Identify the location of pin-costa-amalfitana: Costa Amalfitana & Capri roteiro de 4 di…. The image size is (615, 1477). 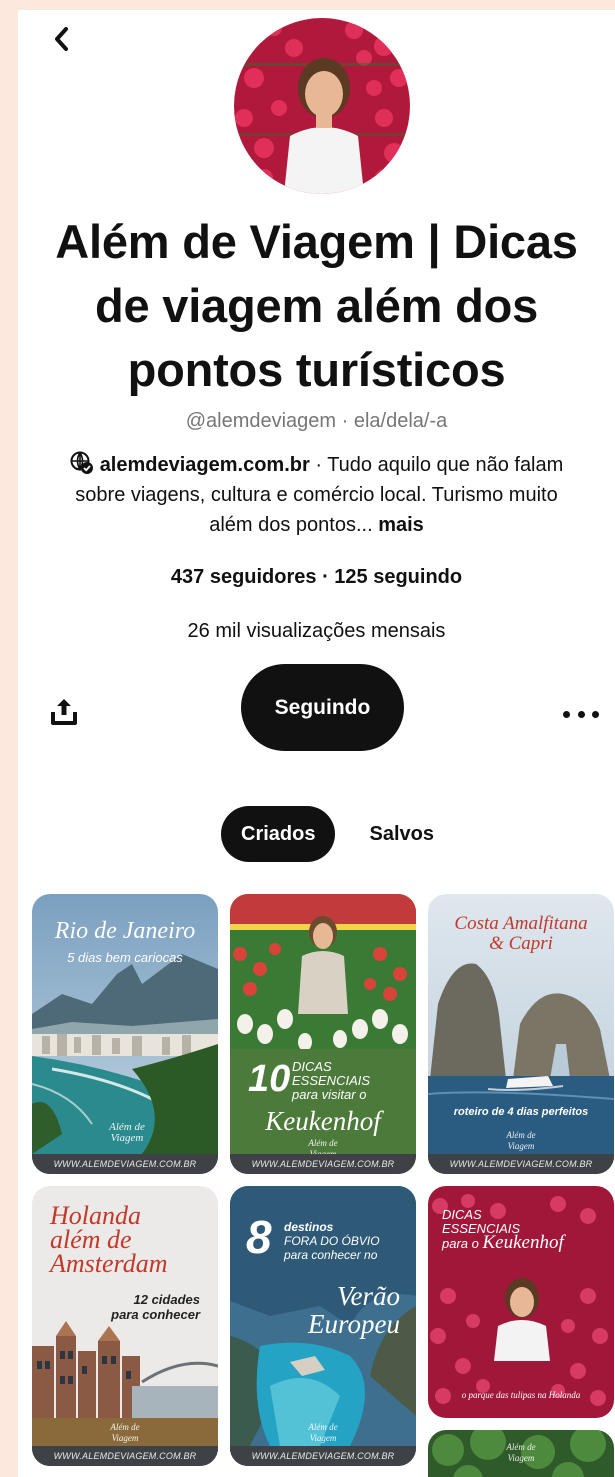
(521, 1034).